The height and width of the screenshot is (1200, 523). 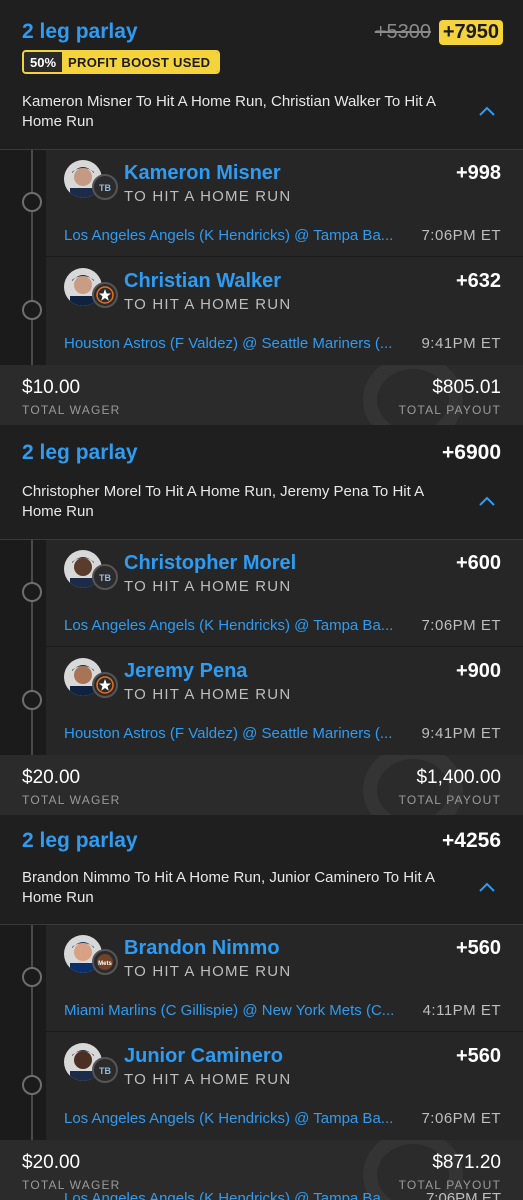 I want to click on player-name: Kameron Misner, so click(x=202, y=173).